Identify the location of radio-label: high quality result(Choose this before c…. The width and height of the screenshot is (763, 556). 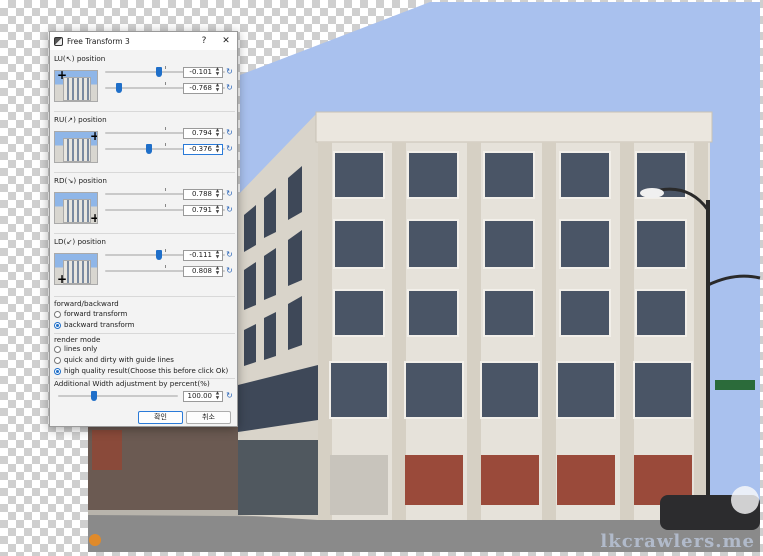
(146, 371).